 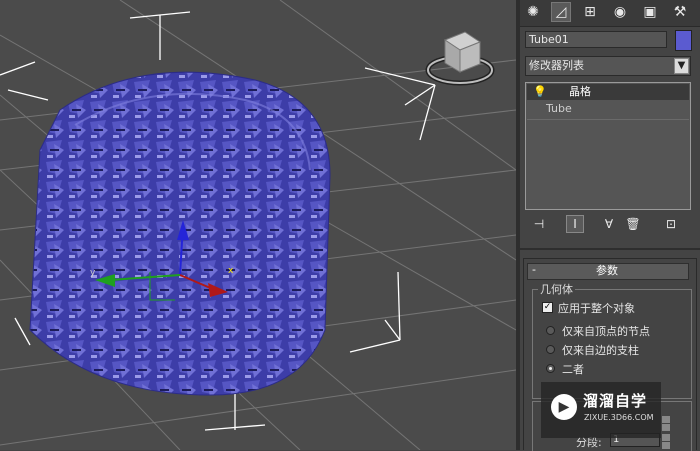 I want to click on modify-tab: ◿, so click(x=561, y=12).